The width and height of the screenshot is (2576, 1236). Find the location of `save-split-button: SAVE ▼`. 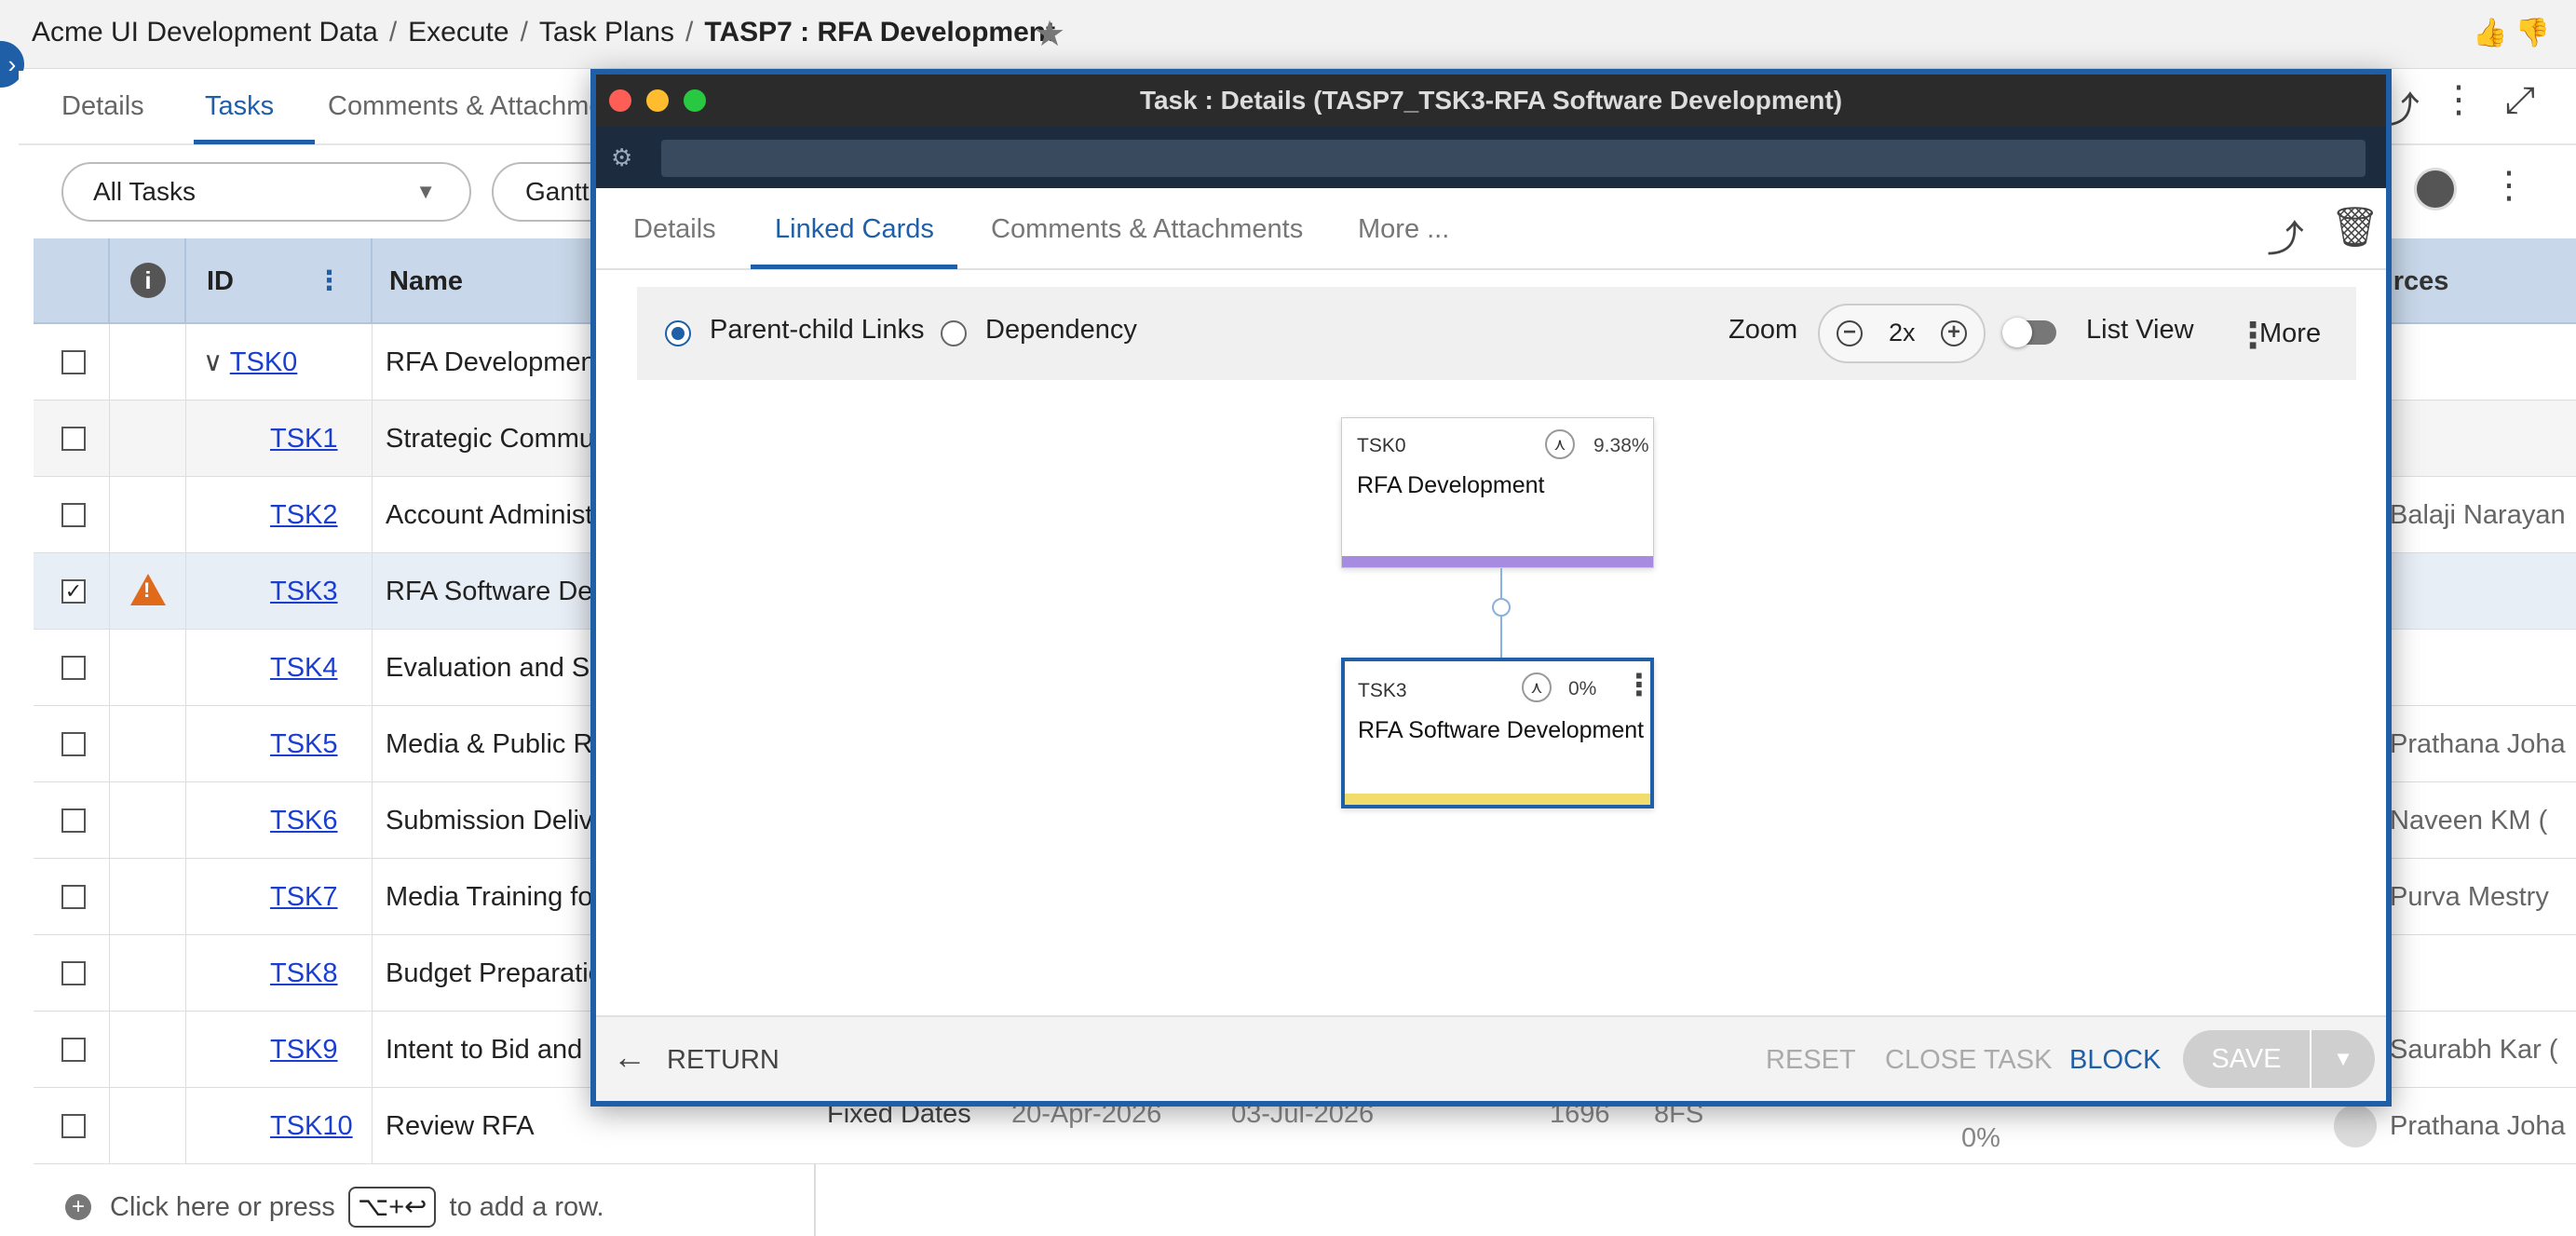

save-split-button: SAVE ▼ is located at coordinates (2279, 1059).